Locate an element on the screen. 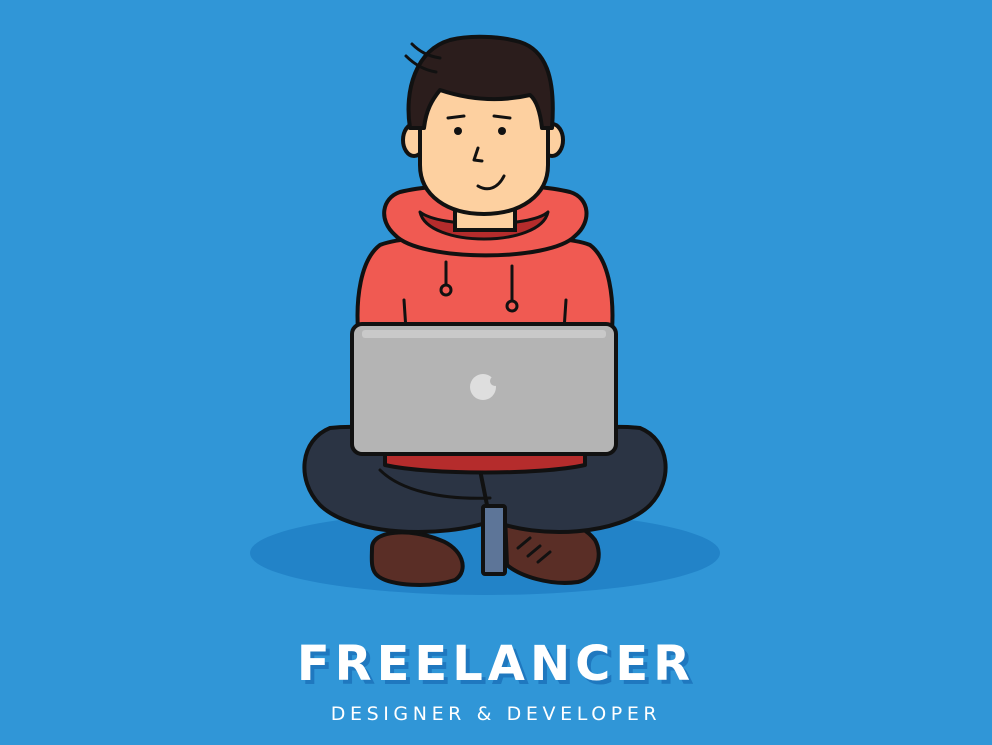 The height and width of the screenshot is (745, 992). sock is located at coordinates (494, 540).